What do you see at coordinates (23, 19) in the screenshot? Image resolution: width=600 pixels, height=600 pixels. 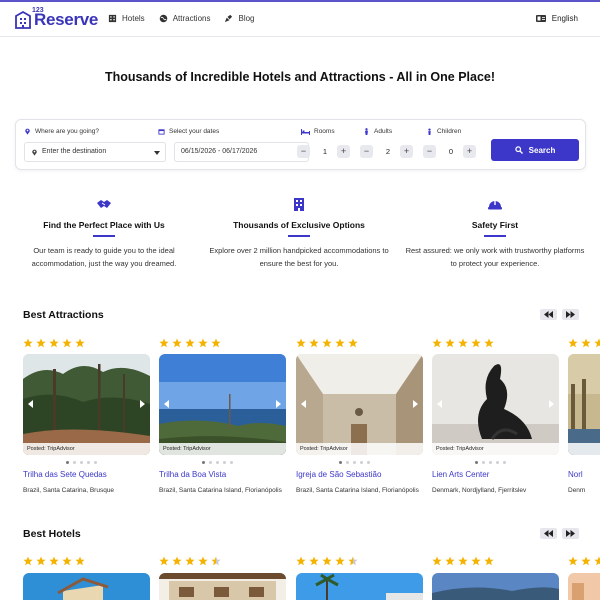 I see `logo-building-icon` at bounding box center [23, 19].